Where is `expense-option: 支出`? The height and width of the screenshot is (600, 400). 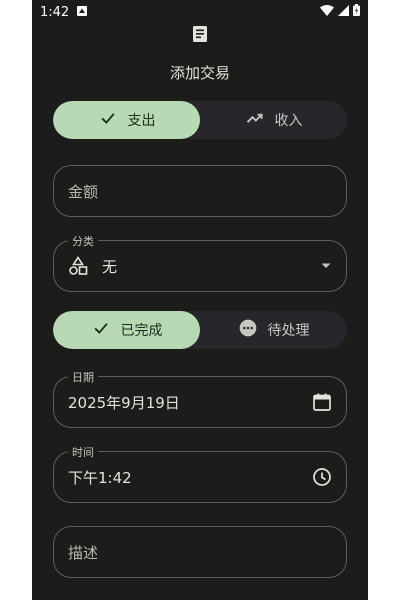
expense-option: 支出 is located at coordinates (126, 120).